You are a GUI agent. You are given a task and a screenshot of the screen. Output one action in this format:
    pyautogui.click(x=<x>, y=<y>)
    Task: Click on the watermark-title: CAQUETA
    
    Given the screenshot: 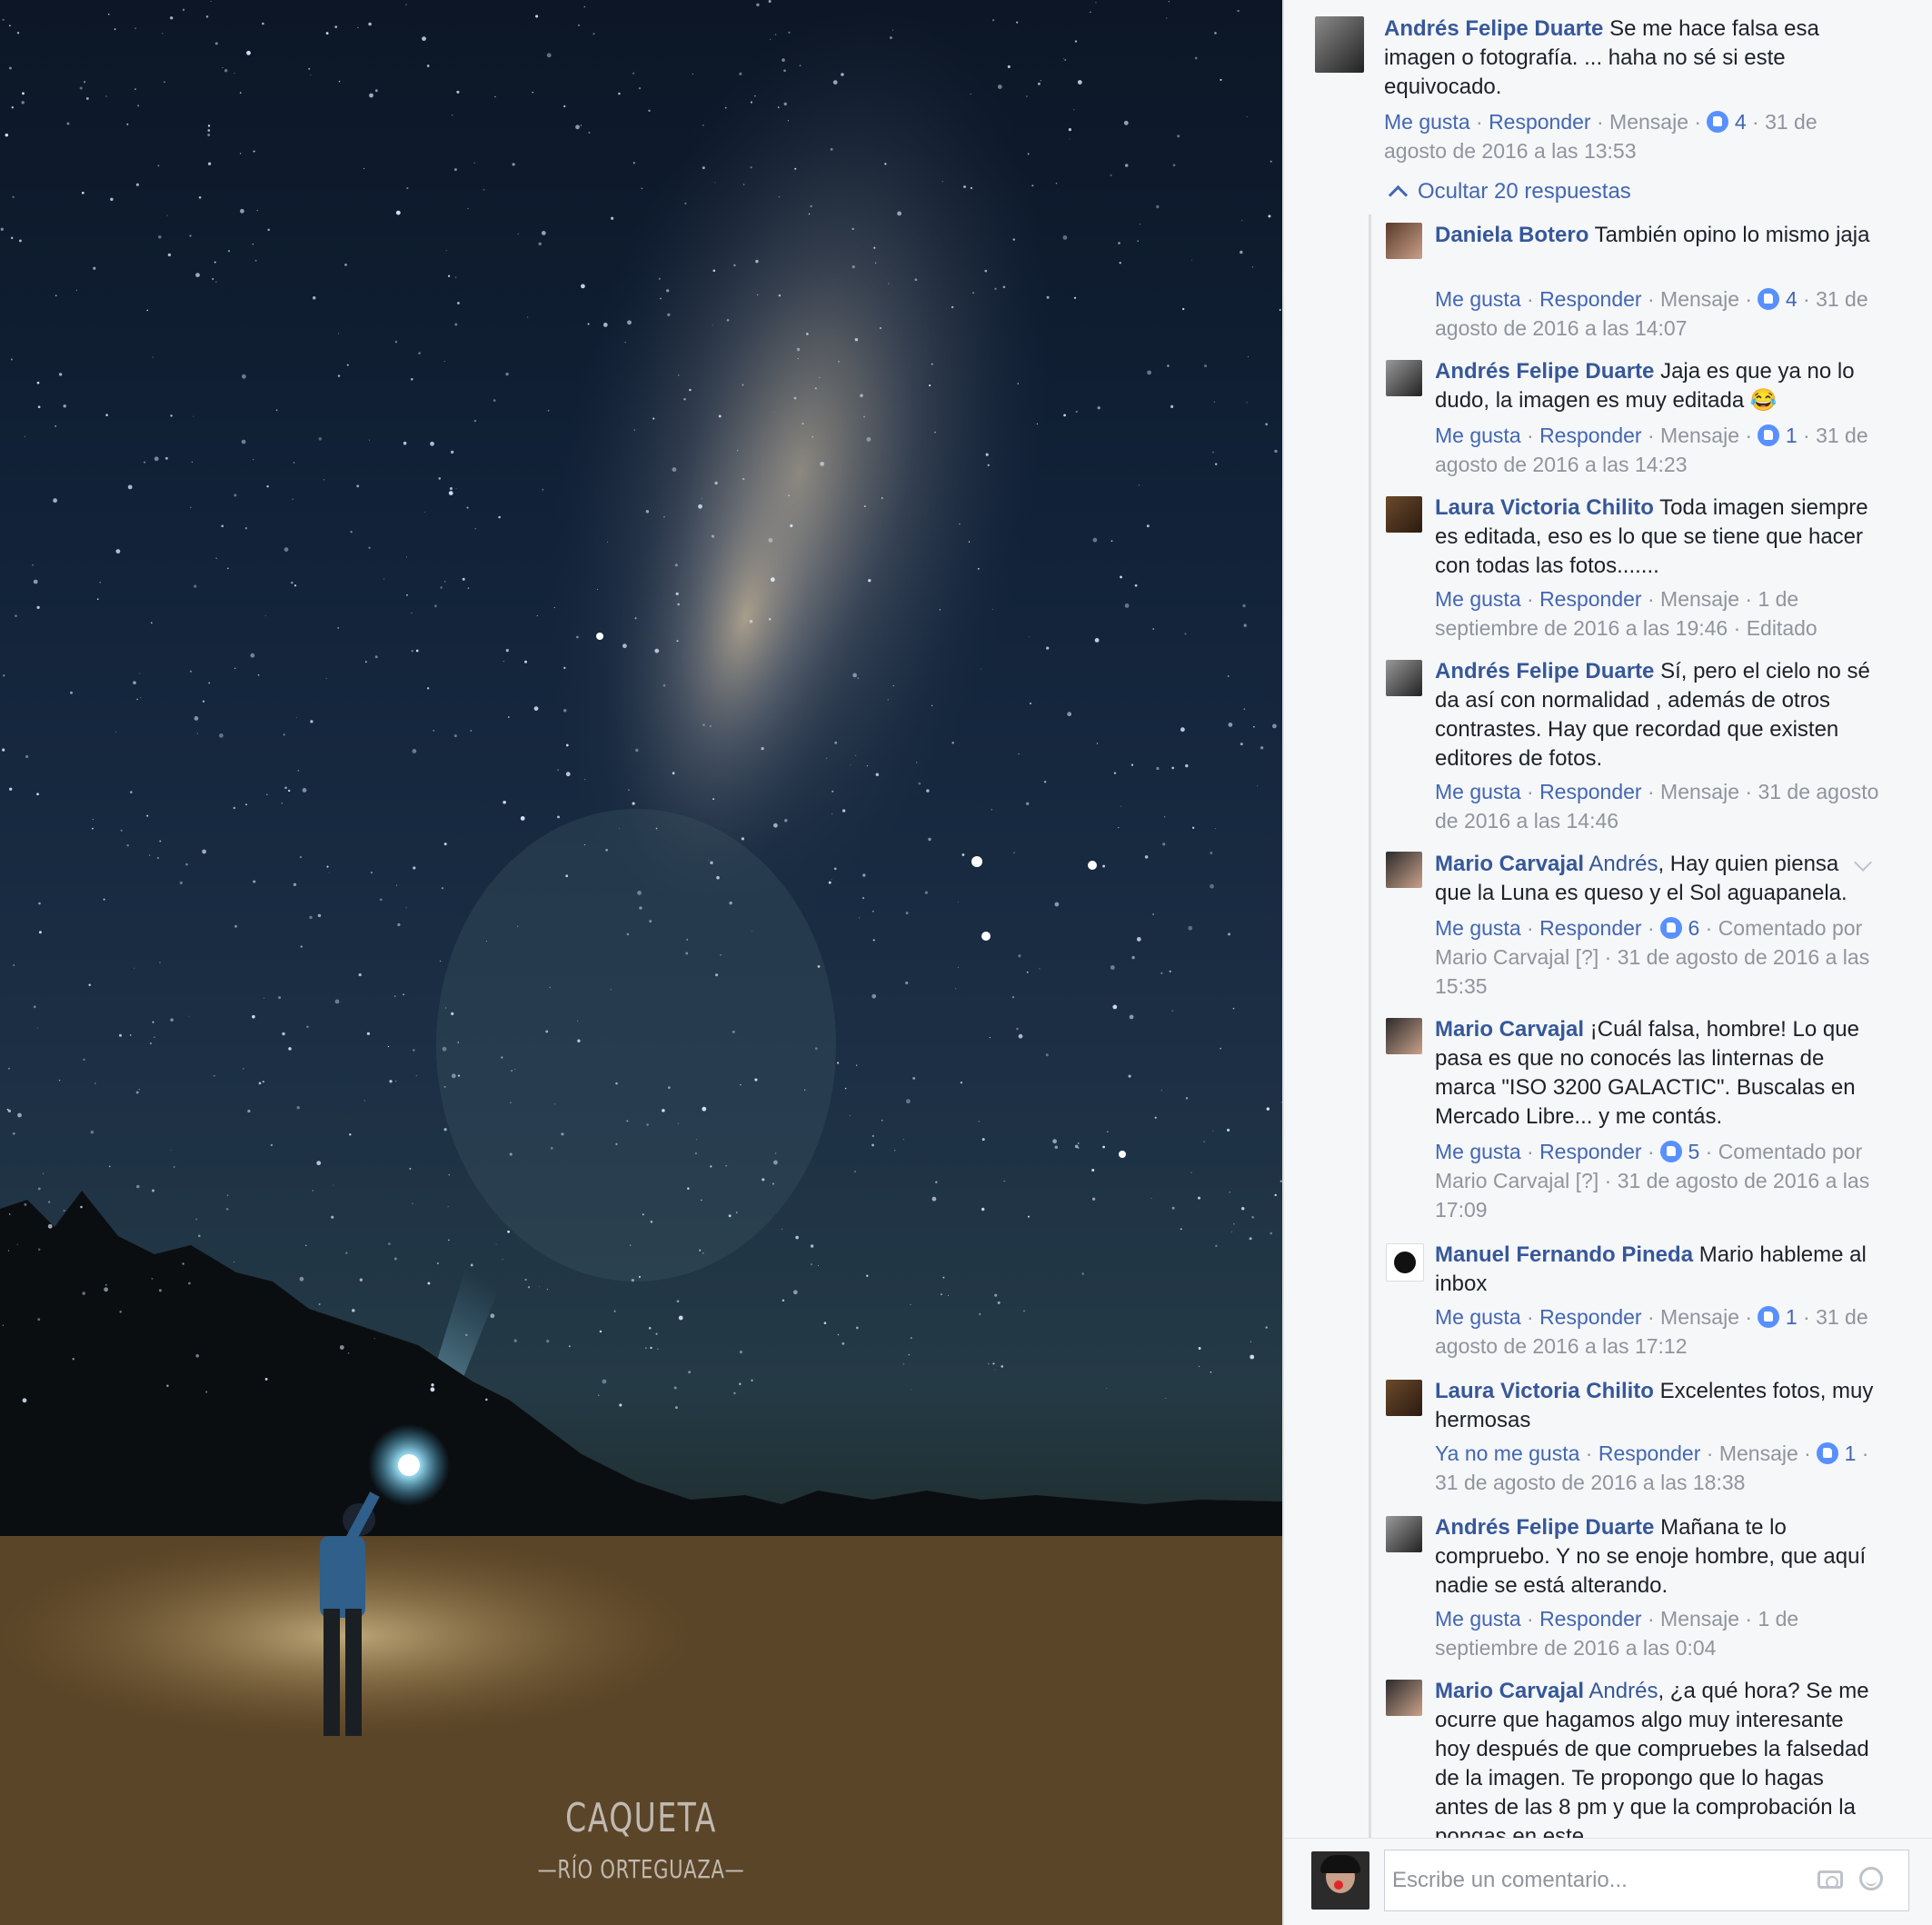 What is the action you would take?
    pyautogui.click(x=641, y=1818)
    